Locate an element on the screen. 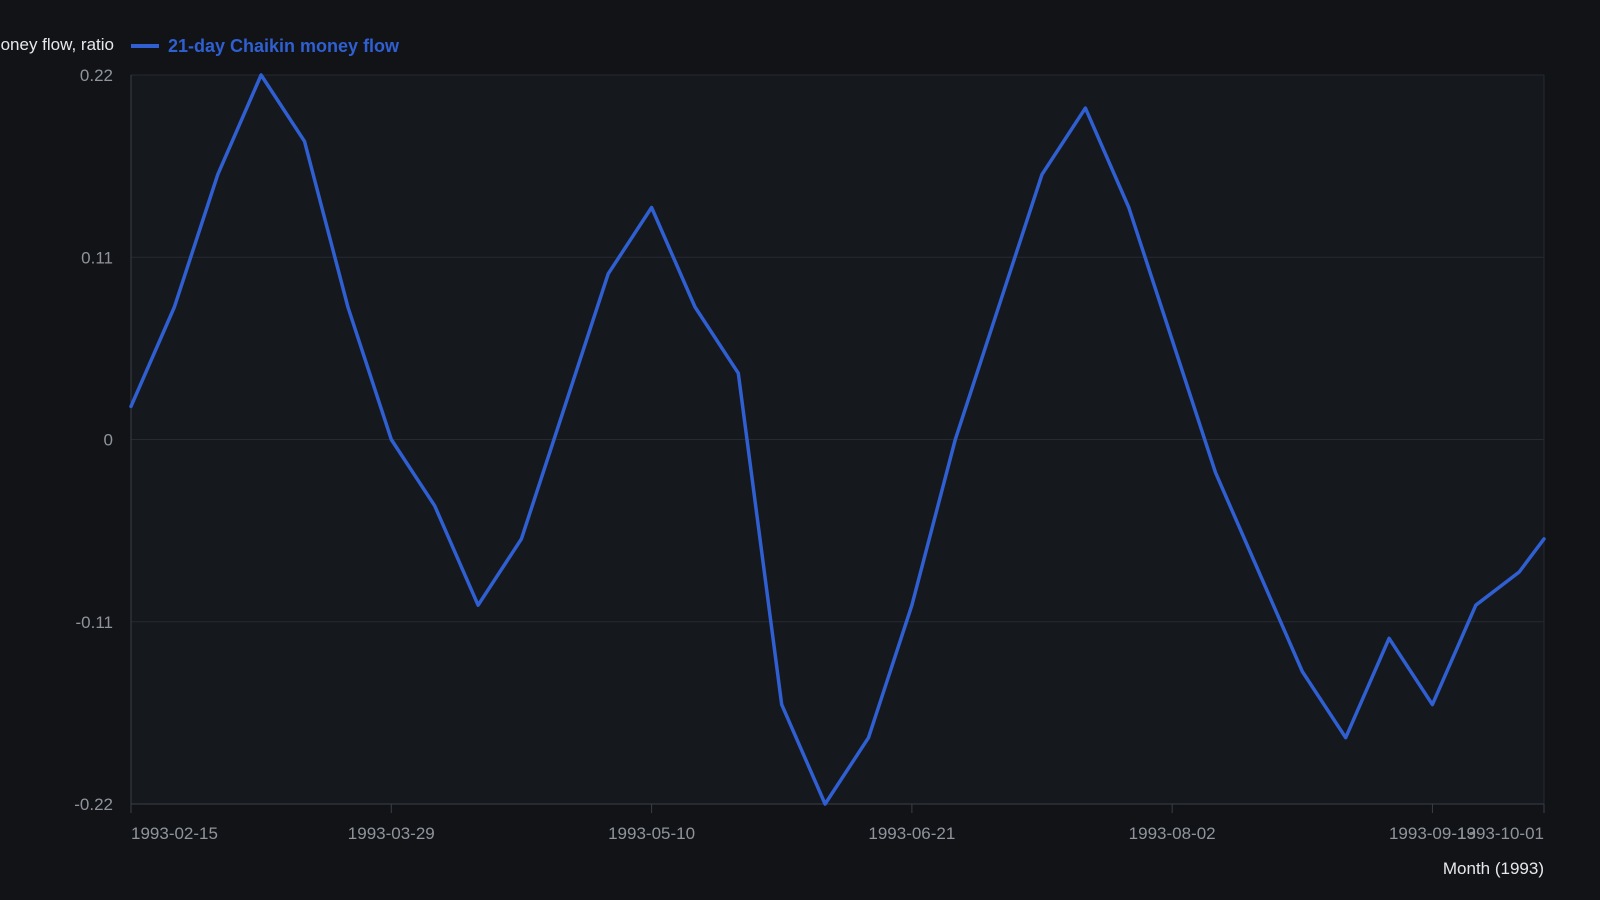  y-tick-label: -0.11 is located at coordinates (95, 622).